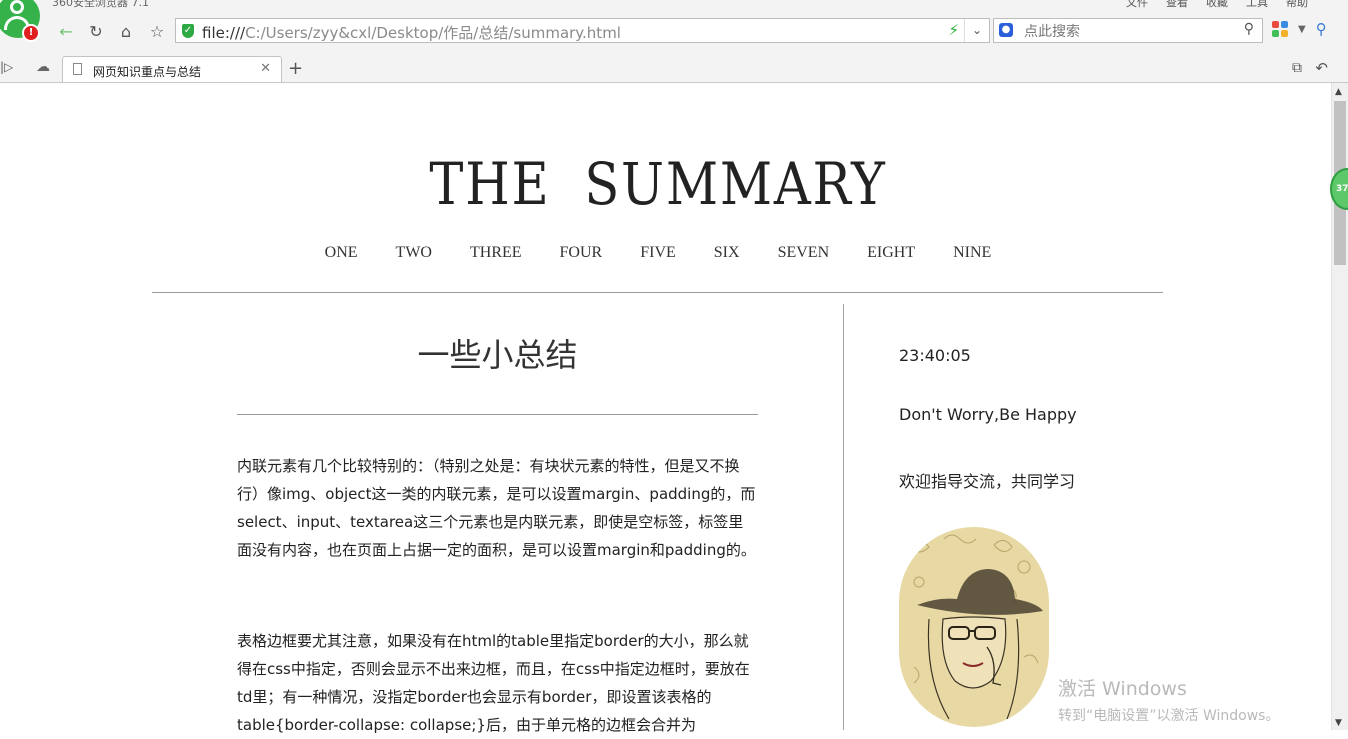 This screenshot has width=1348, height=739. What do you see at coordinates (1249, 29) in the screenshot?
I see `search-icon: ⚲` at bounding box center [1249, 29].